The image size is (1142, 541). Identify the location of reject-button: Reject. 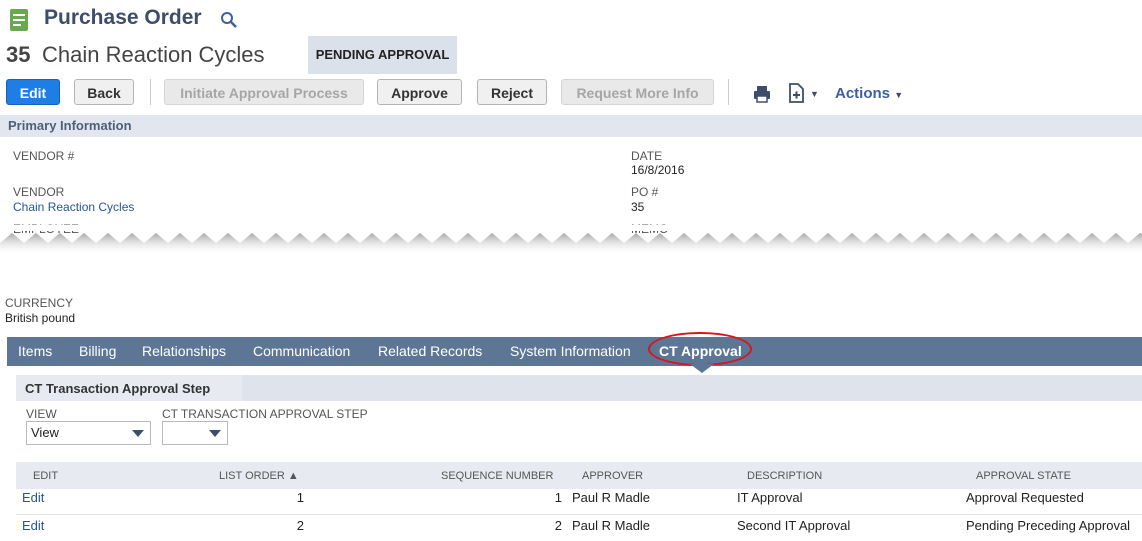
(512, 92).